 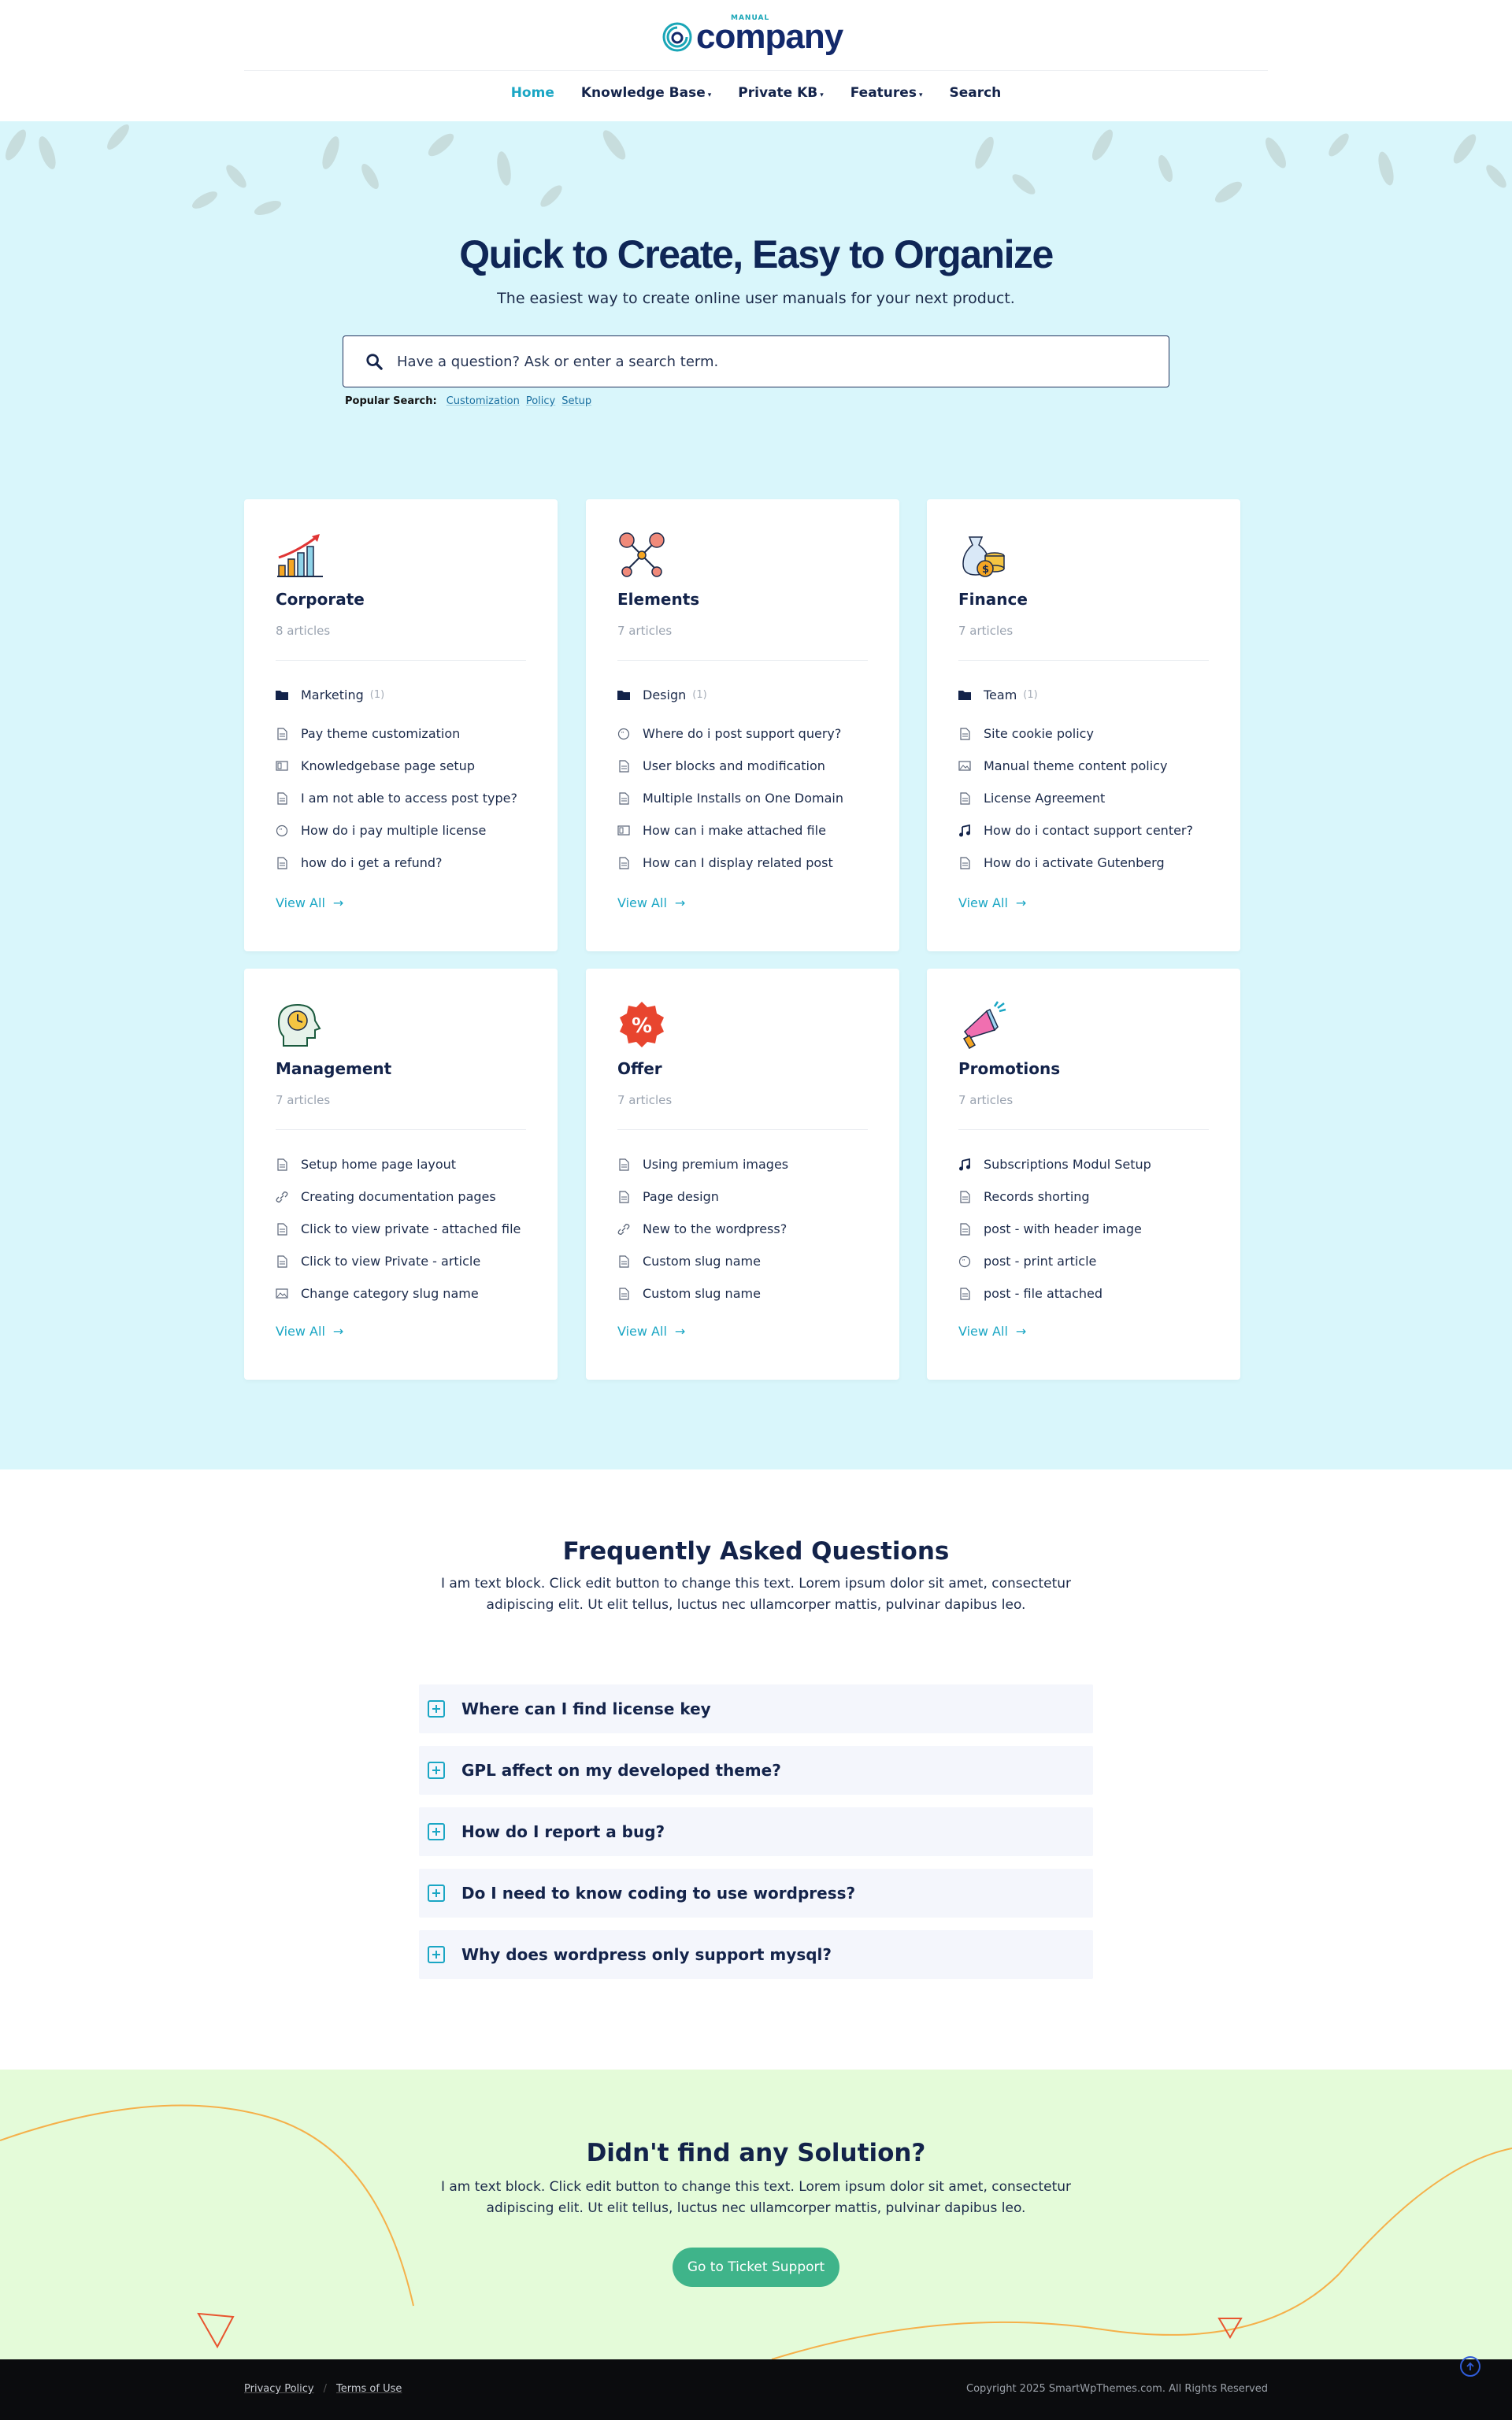 I want to click on faq-item: Why does wordpress only support mysql?, so click(x=756, y=1954).